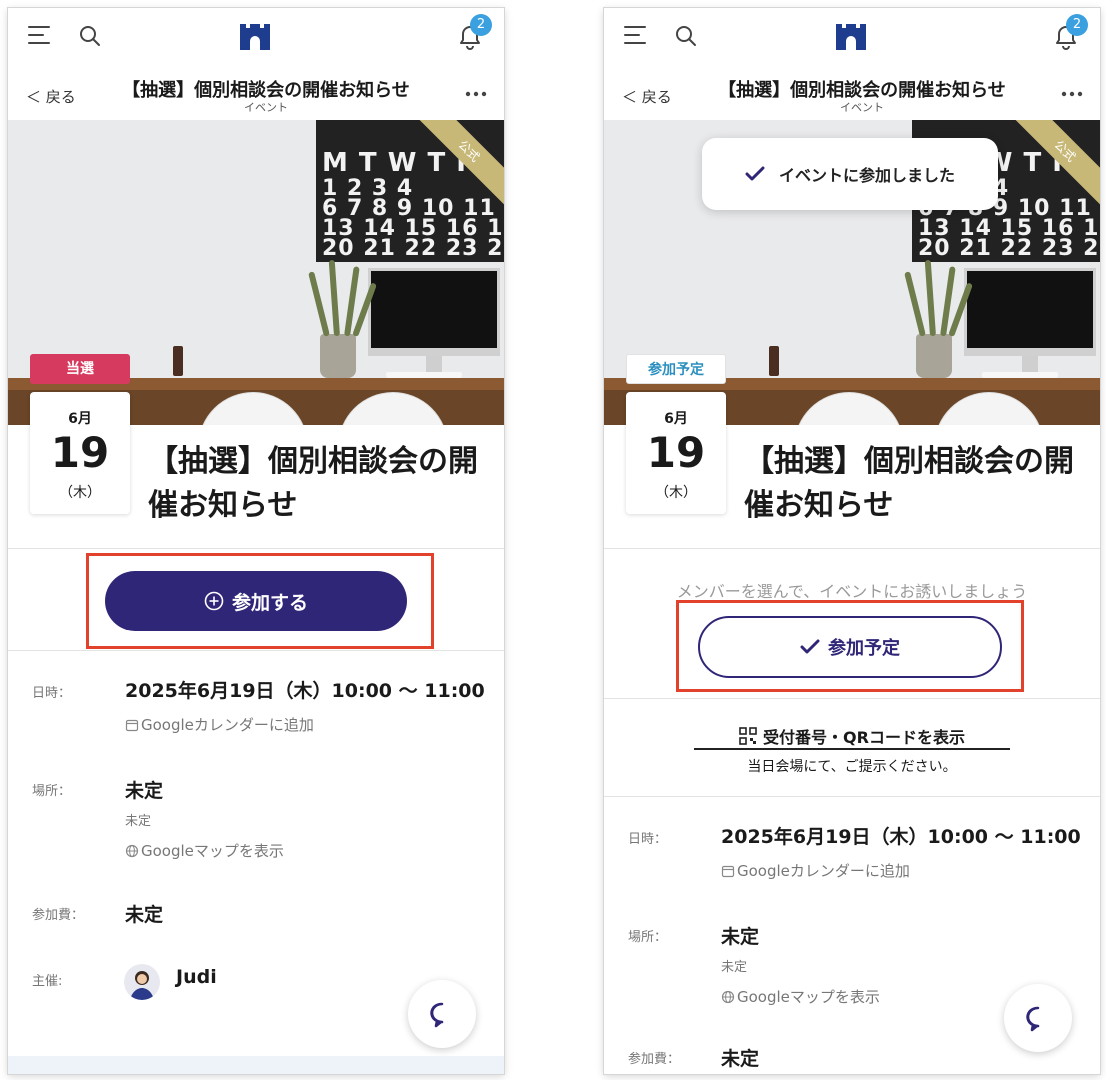  I want to click on organizer-name: Judi, so click(196, 977).